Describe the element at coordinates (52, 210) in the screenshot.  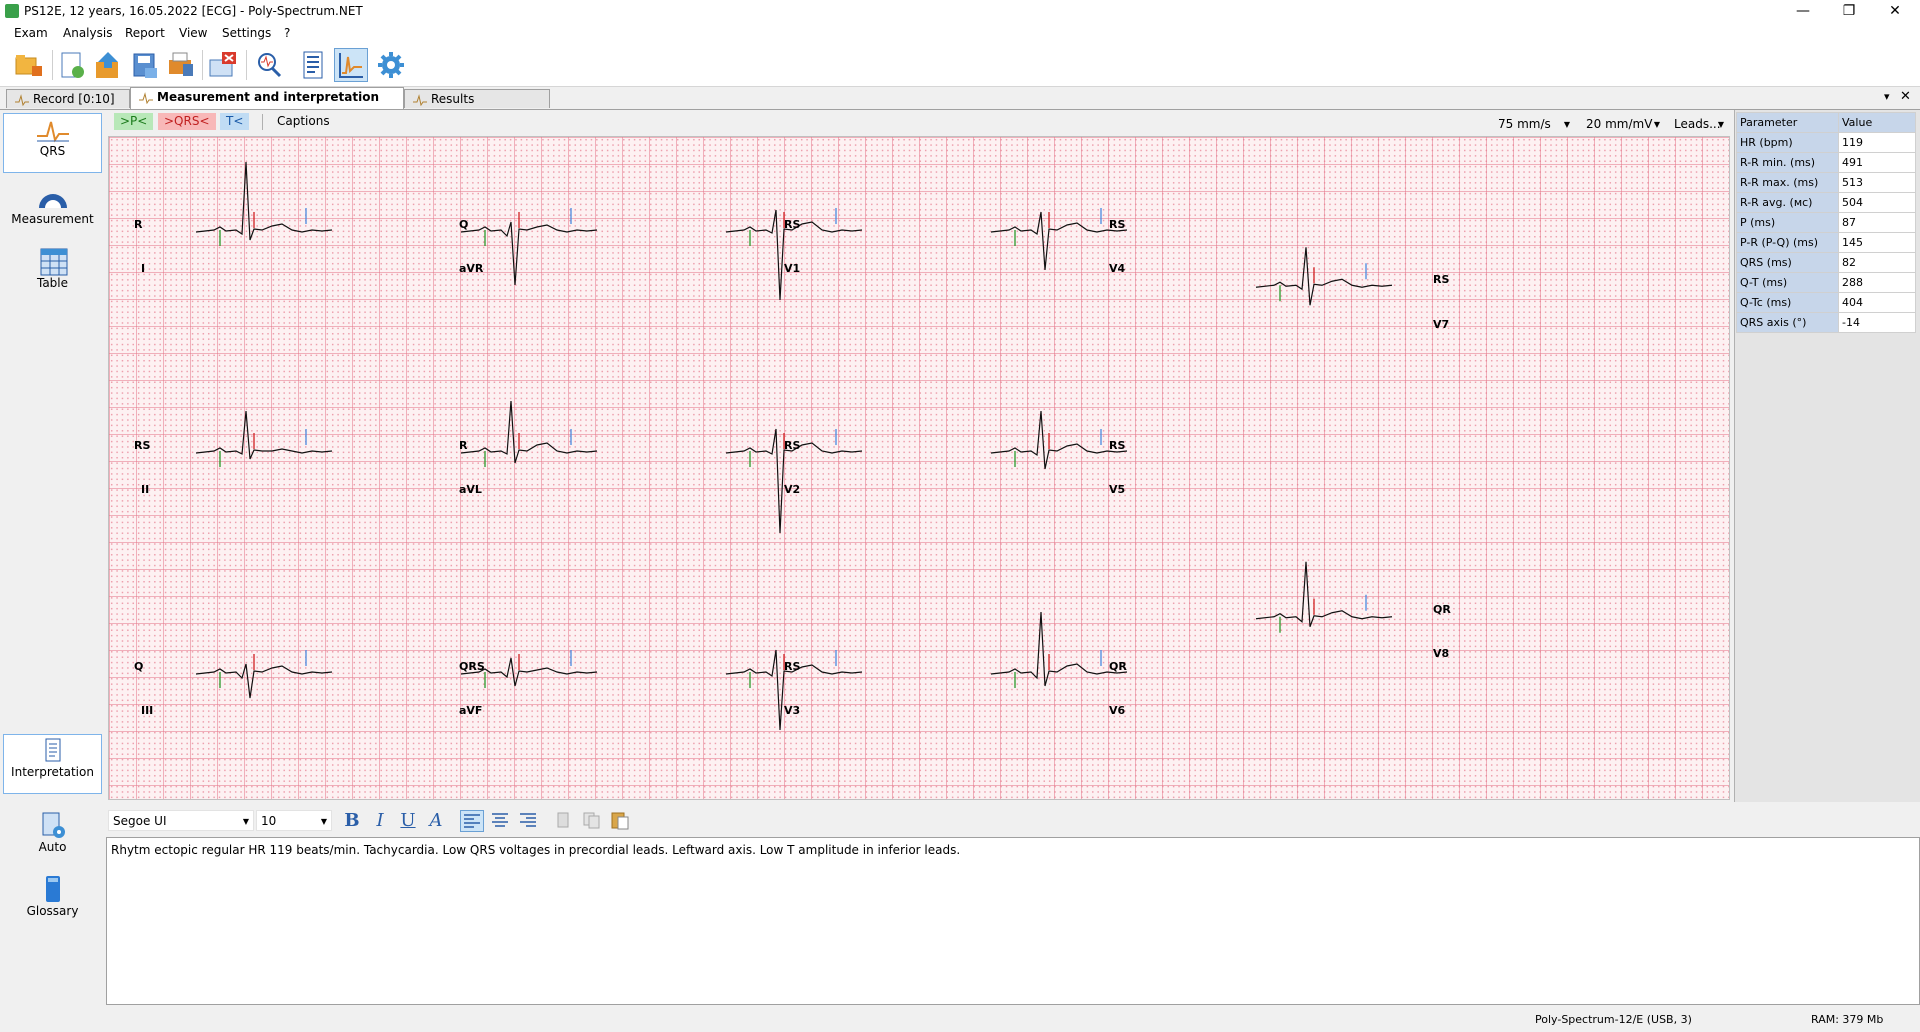
I see `sidebar-measurement: Measurement` at that location.